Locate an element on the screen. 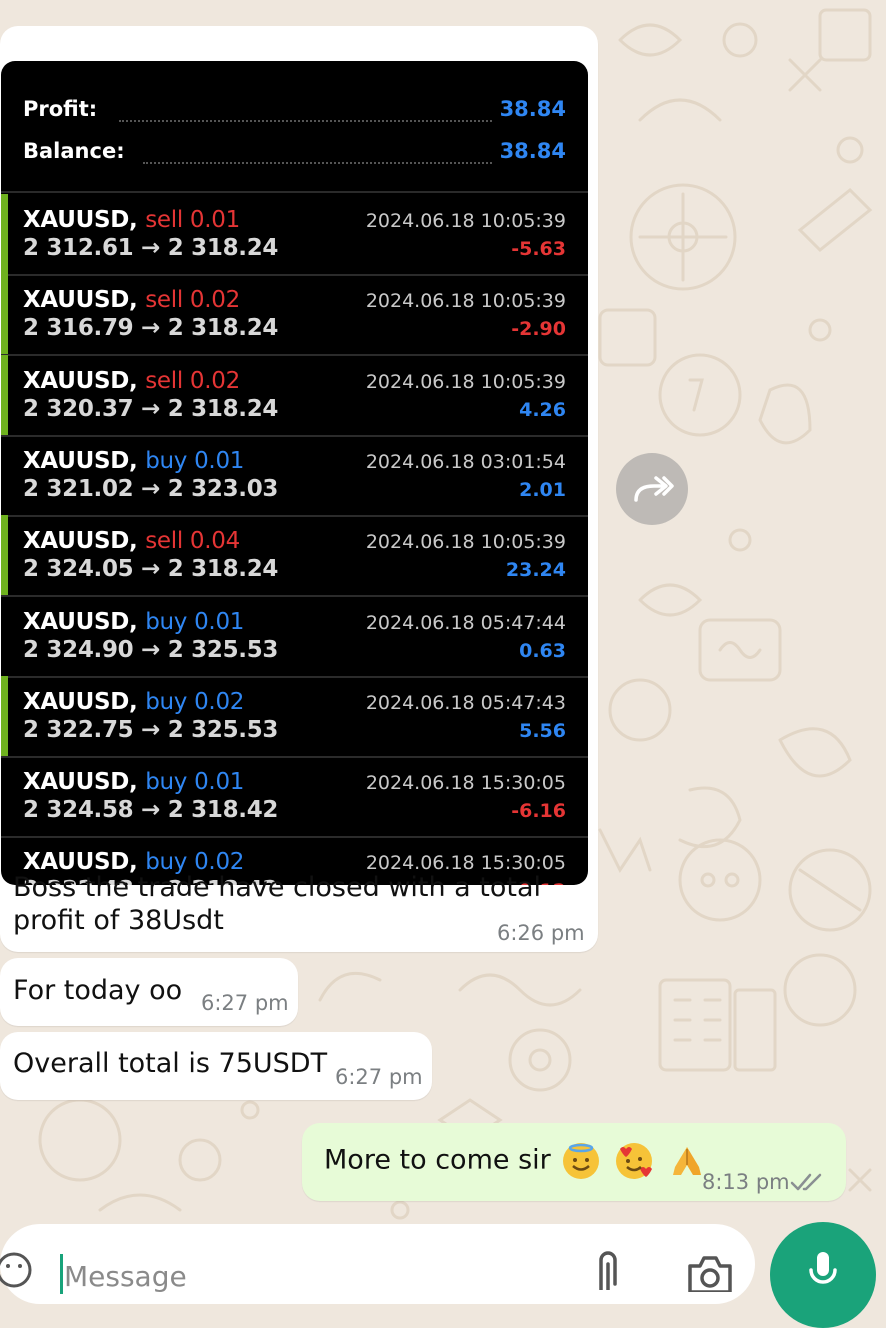  folded-hands-icon is located at coordinates (687, 1161).